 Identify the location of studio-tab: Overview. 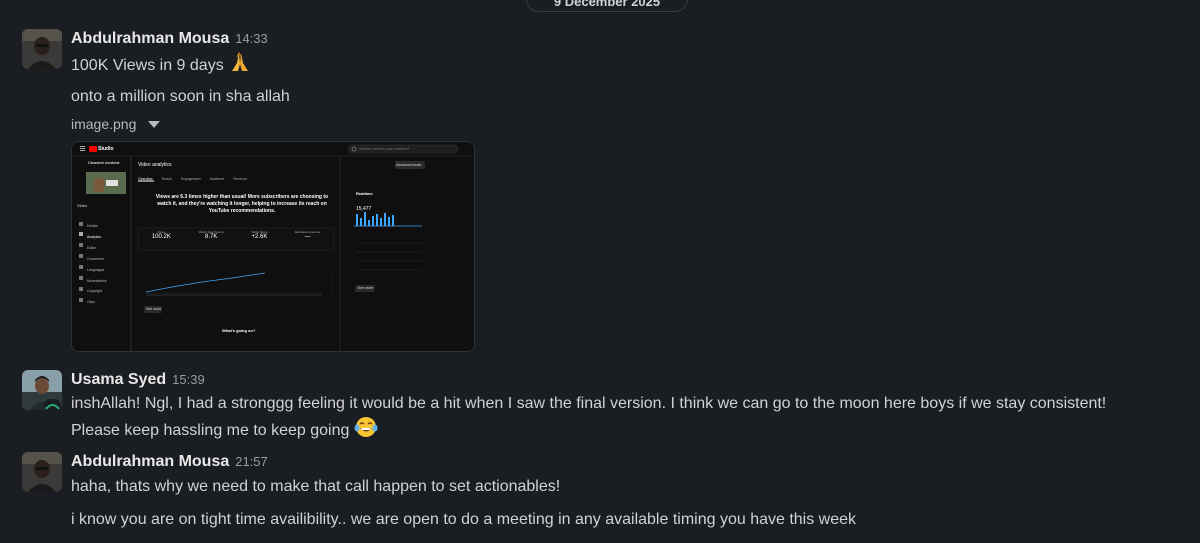
(145, 179).